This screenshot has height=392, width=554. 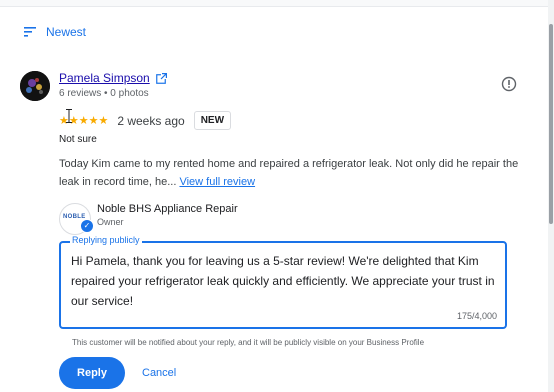 I want to click on reviewer-info: Pamela Simpson 6 reviews • 0 photos, so click(x=113, y=85).